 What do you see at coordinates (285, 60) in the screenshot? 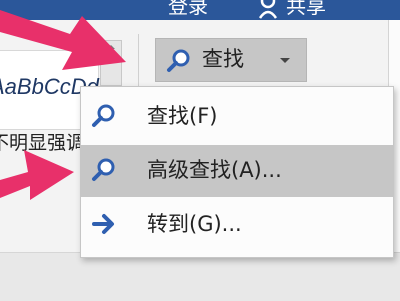
I see `chevron-down-icon` at bounding box center [285, 60].